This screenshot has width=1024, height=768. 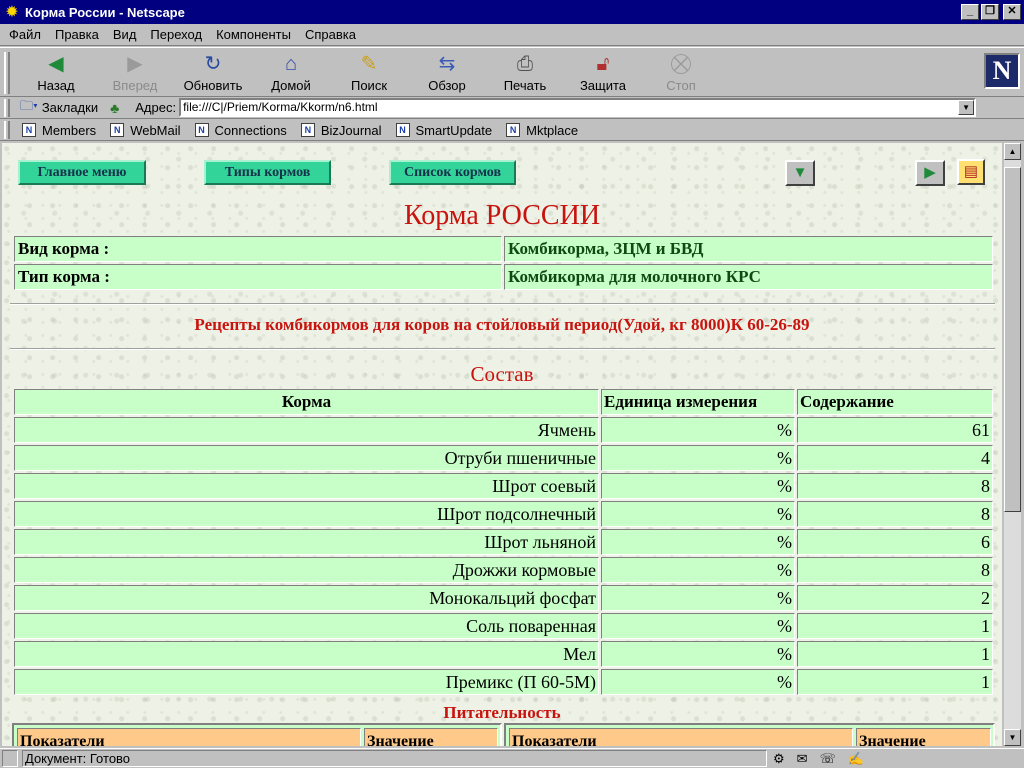 I want to click on menu-file: Файл, so click(x=25, y=34).